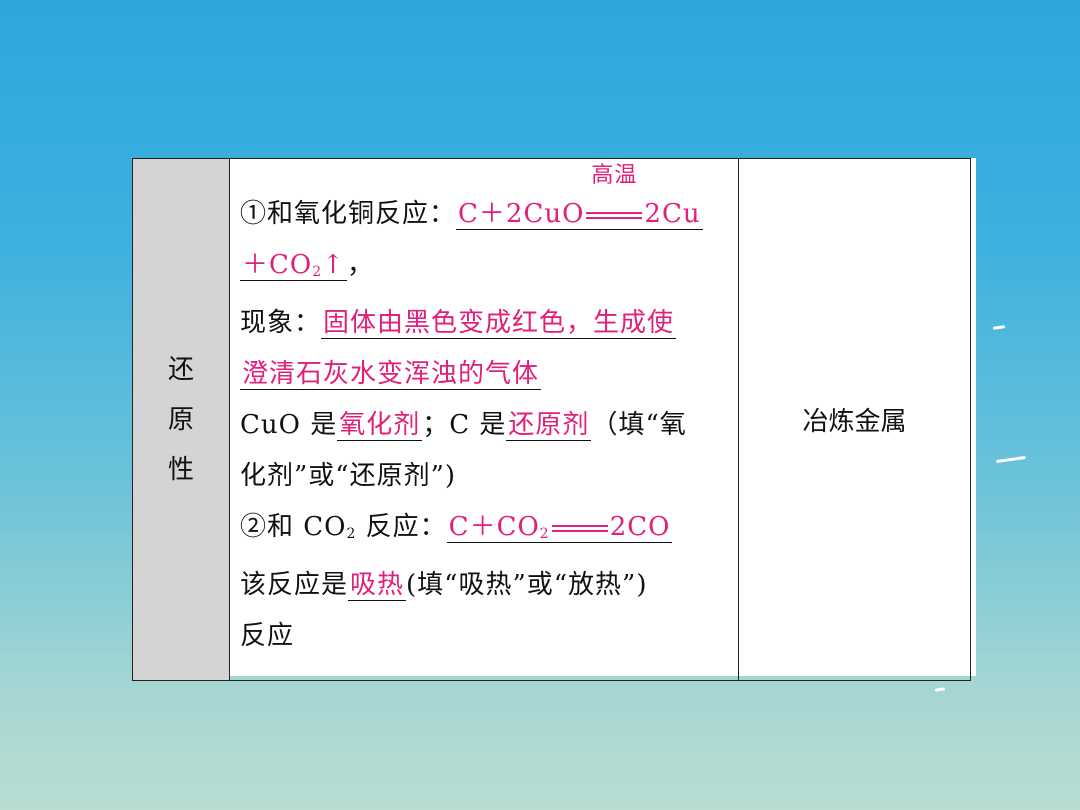 This screenshot has height=810, width=1080. I want to click on text: 现象：, so click(281, 323).